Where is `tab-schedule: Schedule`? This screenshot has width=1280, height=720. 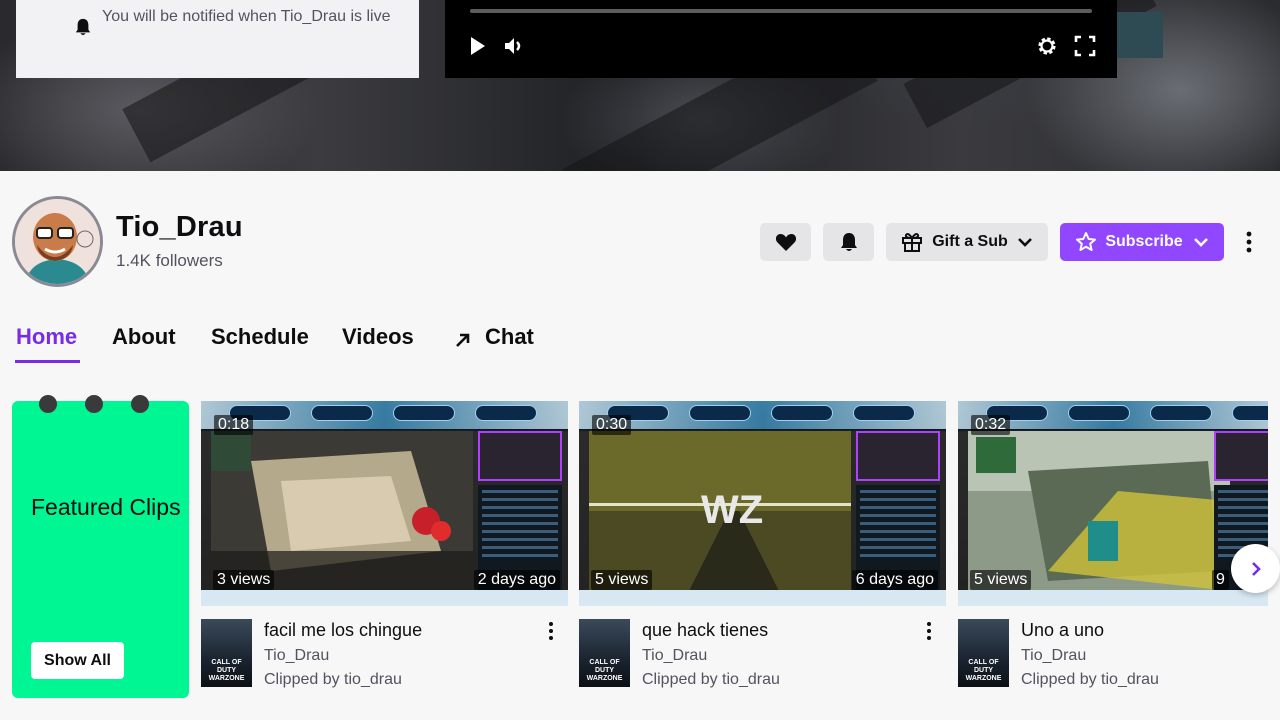
tab-schedule: Schedule is located at coordinates (260, 337).